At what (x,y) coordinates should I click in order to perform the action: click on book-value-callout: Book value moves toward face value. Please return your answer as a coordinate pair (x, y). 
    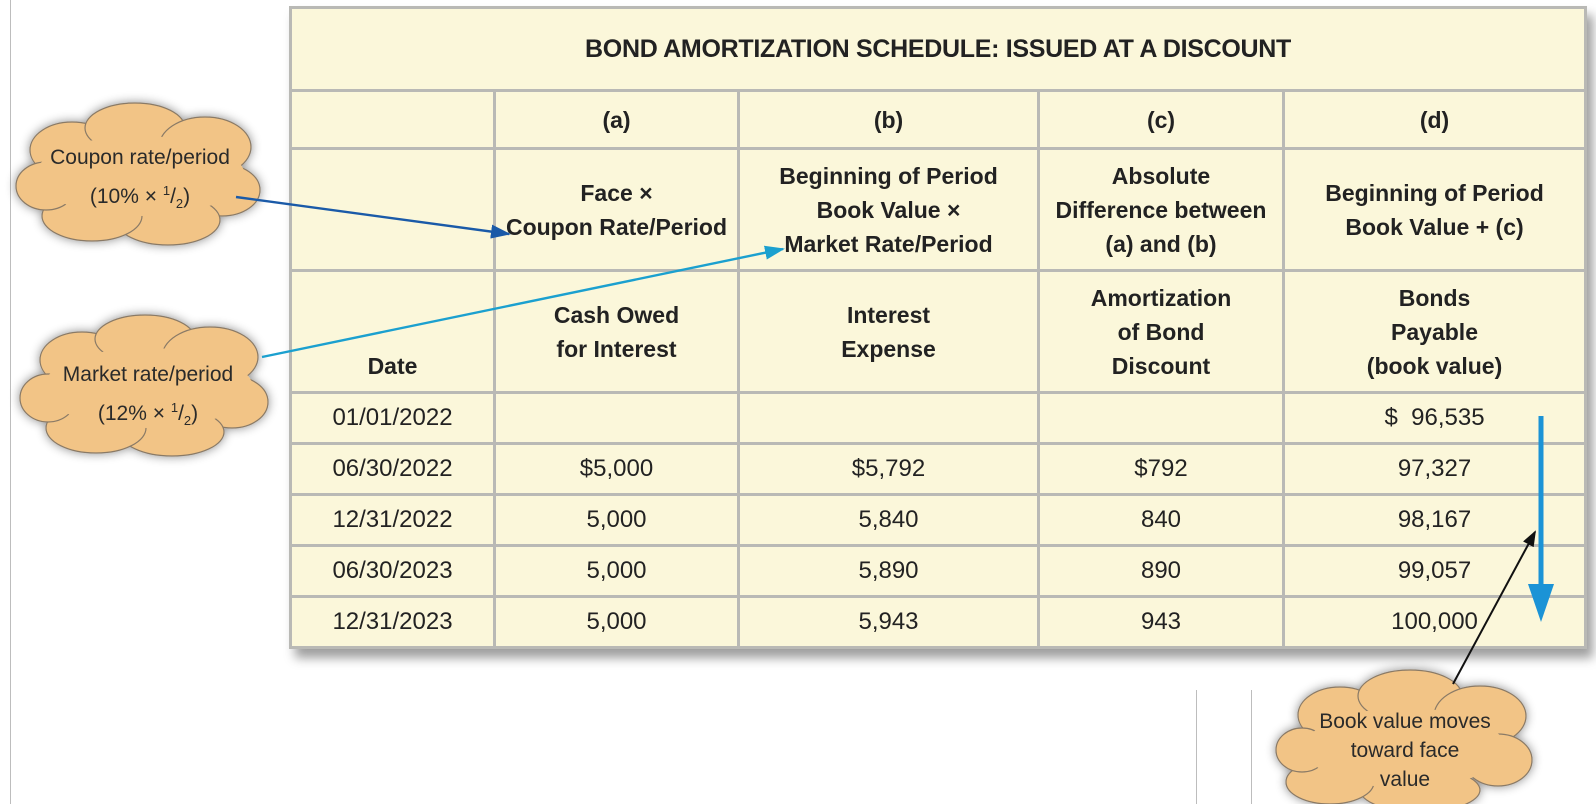
    Looking at the image, I should click on (1405, 750).